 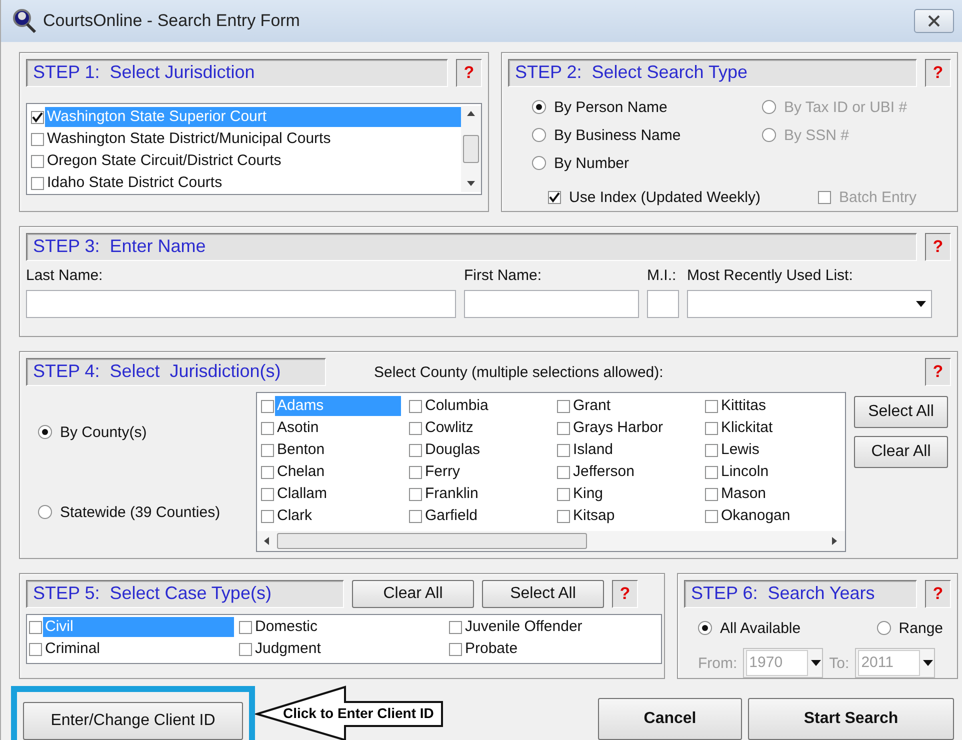 I want to click on list-item: Mason, so click(x=782, y=494).